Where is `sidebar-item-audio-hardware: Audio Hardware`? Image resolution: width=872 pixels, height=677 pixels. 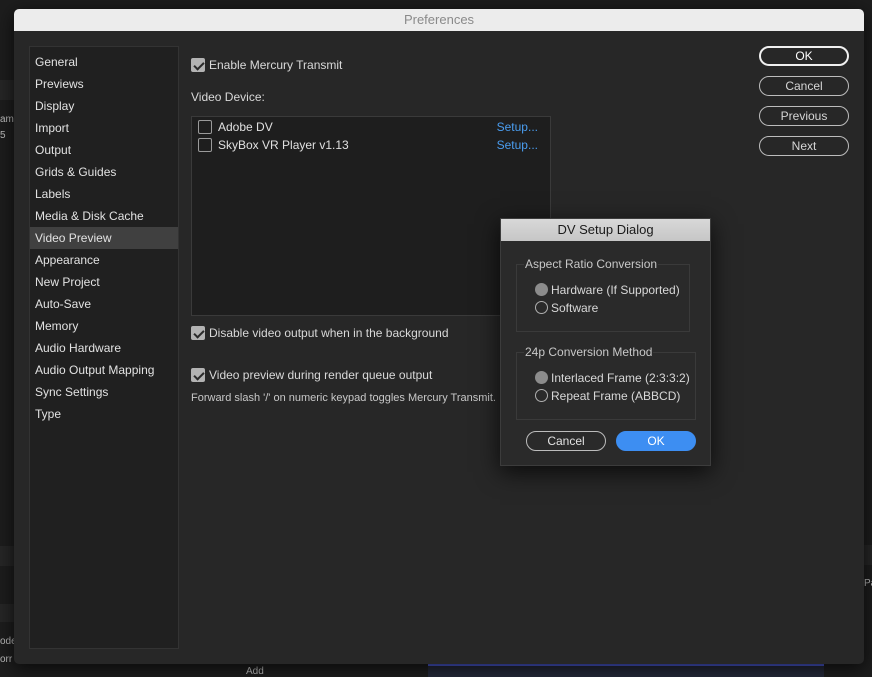 sidebar-item-audio-hardware: Audio Hardware is located at coordinates (104, 348).